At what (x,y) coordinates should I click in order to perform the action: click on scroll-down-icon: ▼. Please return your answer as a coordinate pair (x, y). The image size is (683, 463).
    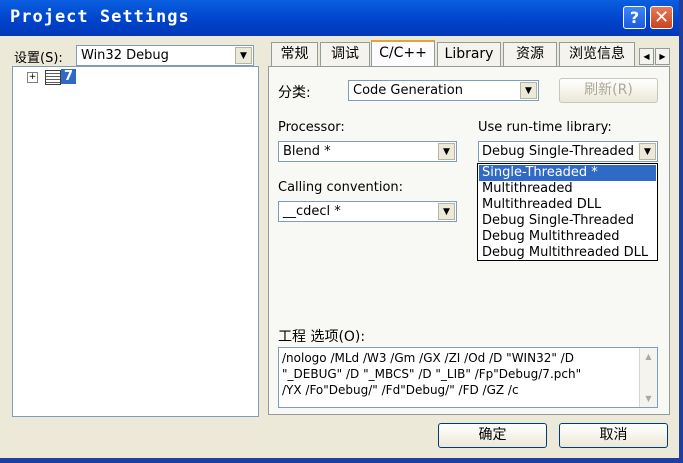
    Looking at the image, I should click on (648, 398).